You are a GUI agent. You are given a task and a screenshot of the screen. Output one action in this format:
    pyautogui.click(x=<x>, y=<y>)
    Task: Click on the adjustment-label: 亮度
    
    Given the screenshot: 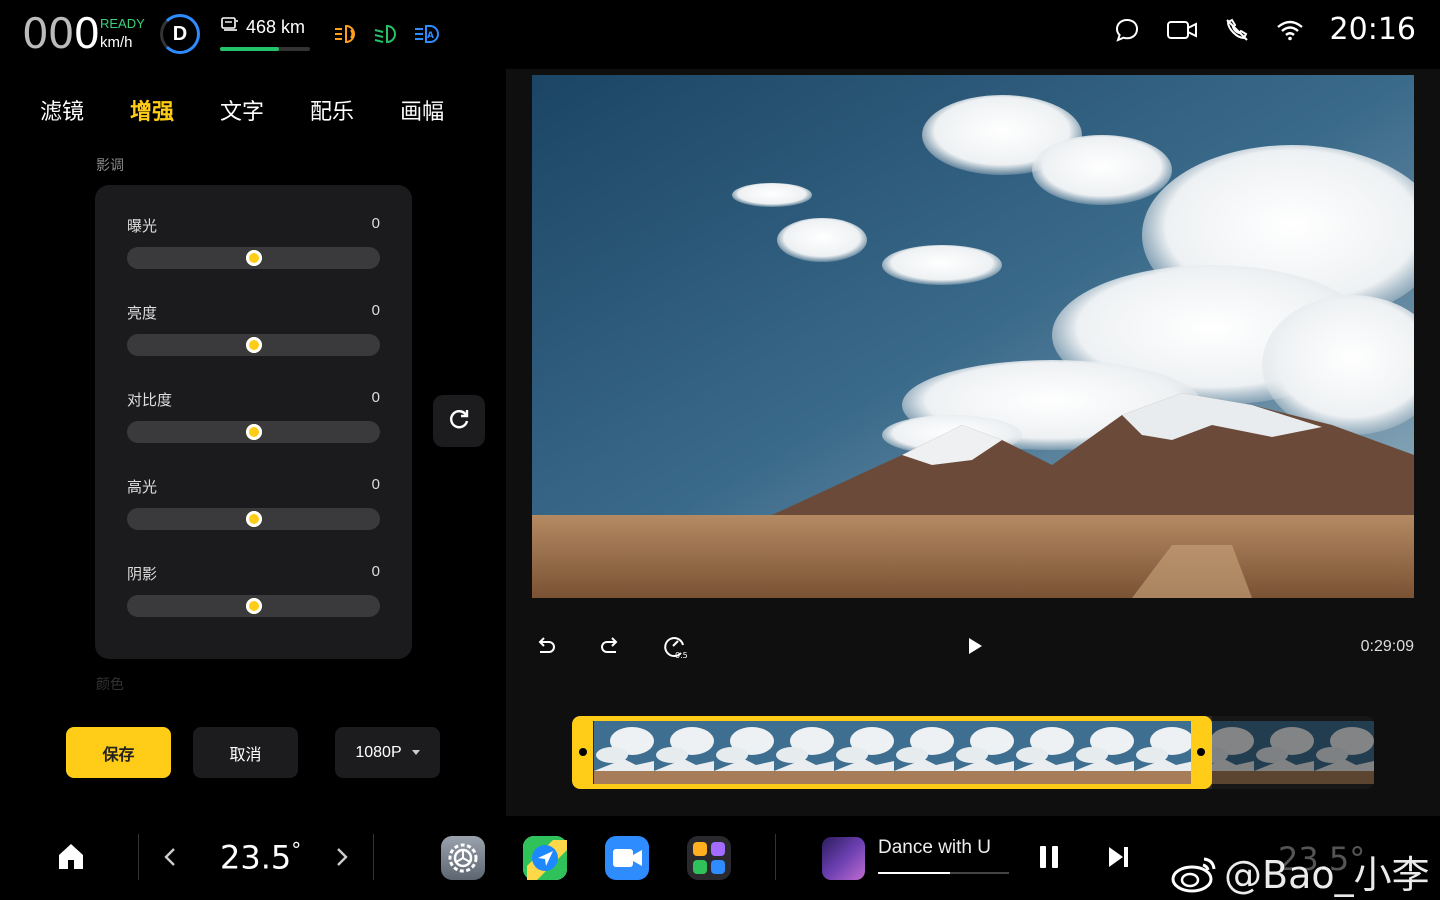 What is the action you would take?
    pyautogui.click(x=142, y=313)
    